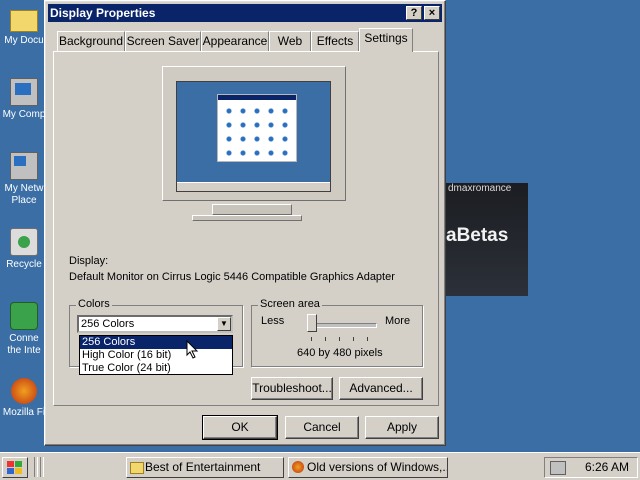 Image resolution: width=640 pixels, height=480 pixels. What do you see at coordinates (245, 13) in the screenshot?
I see `title-bar: Display Properties ? ×` at bounding box center [245, 13].